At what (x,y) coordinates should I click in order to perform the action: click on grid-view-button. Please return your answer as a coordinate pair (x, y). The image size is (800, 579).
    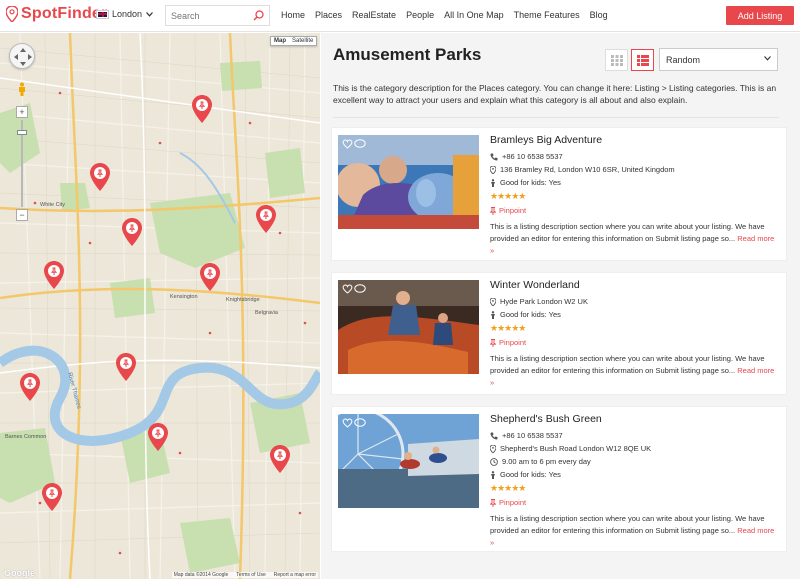
    Looking at the image, I should click on (616, 60).